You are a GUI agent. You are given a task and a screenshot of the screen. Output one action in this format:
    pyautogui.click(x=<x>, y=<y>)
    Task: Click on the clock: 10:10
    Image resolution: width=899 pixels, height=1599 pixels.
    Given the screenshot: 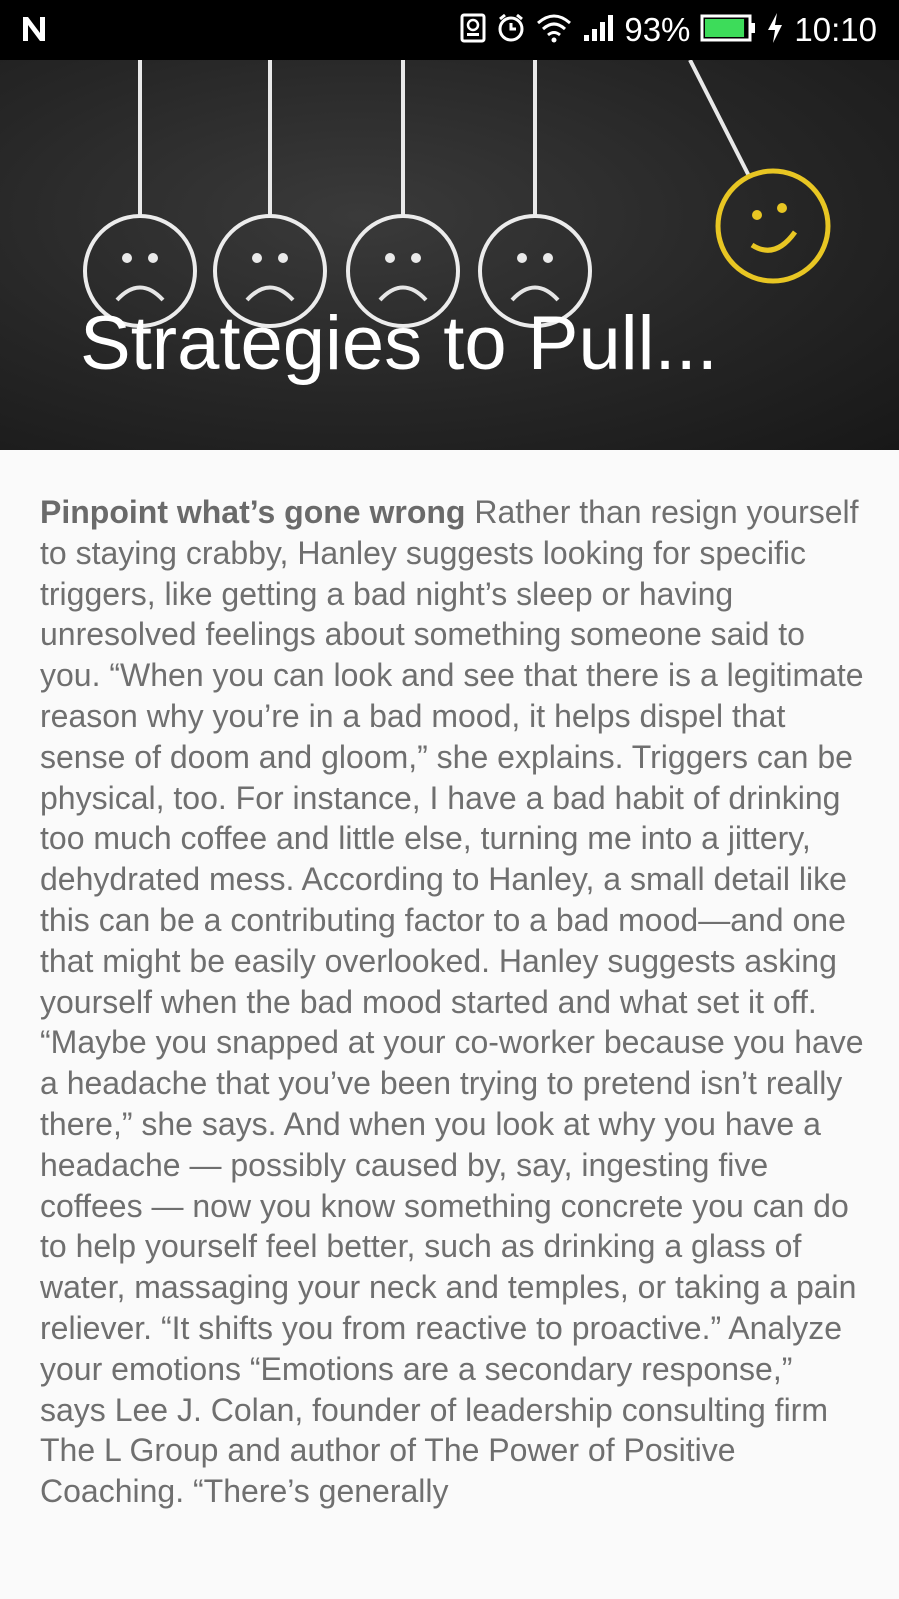 What is the action you would take?
    pyautogui.click(x=835, y=29)
    